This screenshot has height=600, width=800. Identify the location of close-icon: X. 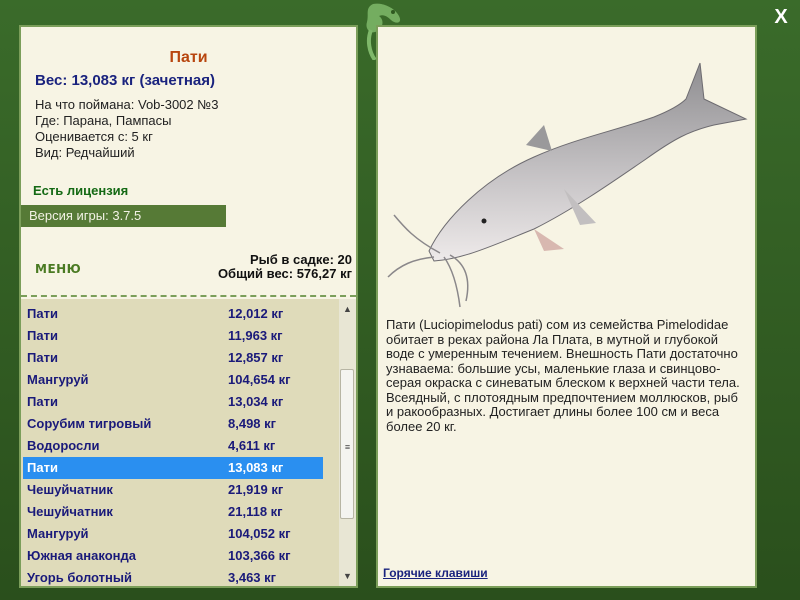
(781, 17).